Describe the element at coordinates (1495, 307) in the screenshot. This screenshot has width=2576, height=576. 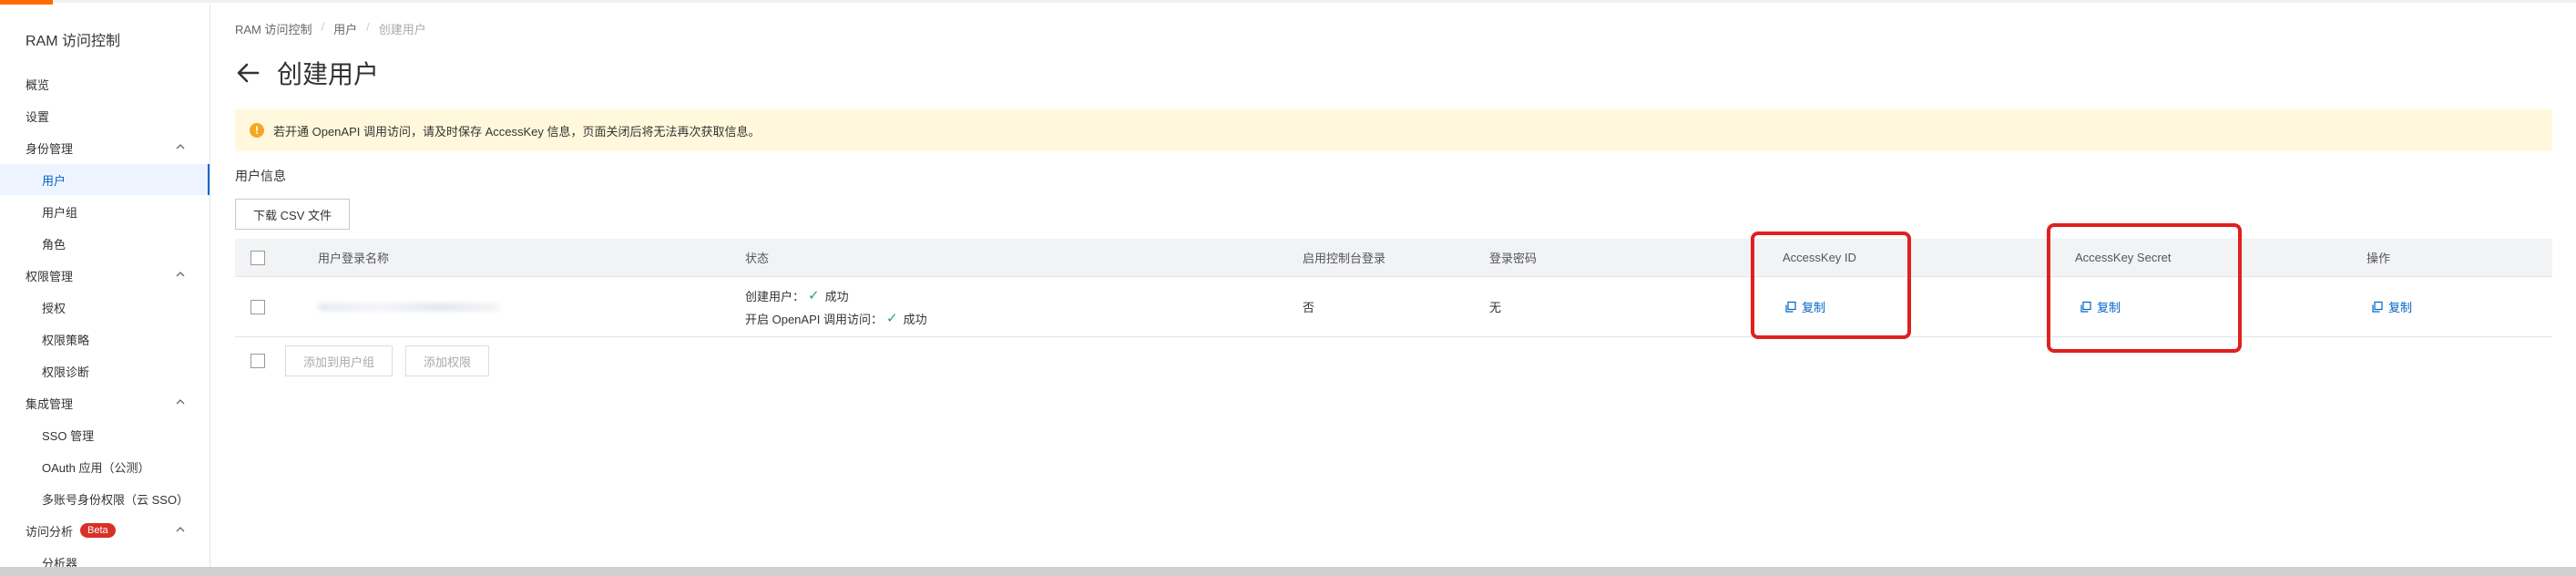
I see `password-cell: 无` at that location.